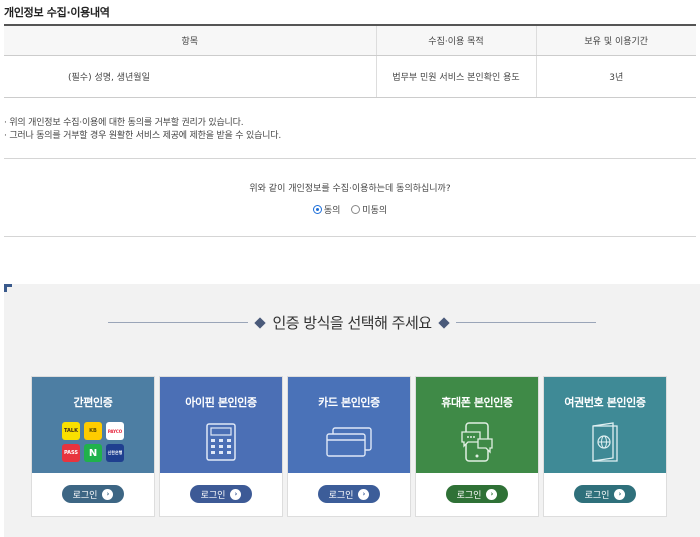 The width and height of the screenshot is (700, 537). Describe the element at coordinates (455, 40) in the screenshot. I see `column-header-purpose: 수집·이용 목적` at that location.